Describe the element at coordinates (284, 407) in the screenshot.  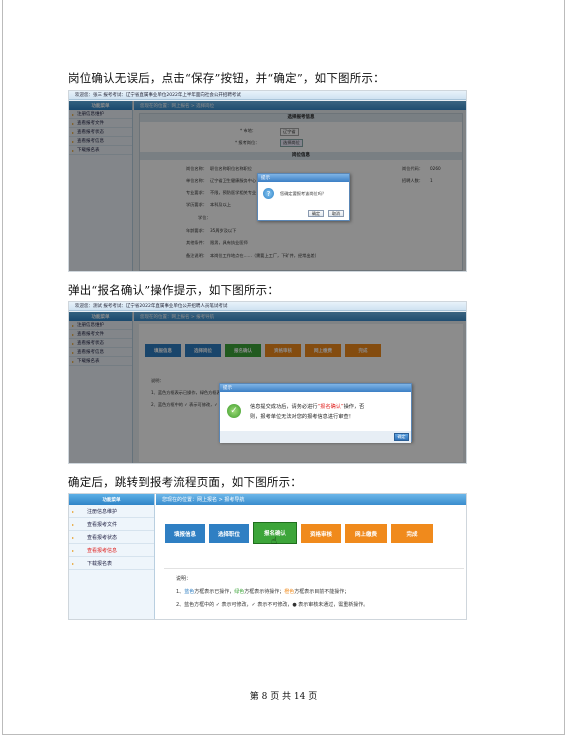
I see `dialog-text-a: 信息提交成功后，请务必进行` at that location.